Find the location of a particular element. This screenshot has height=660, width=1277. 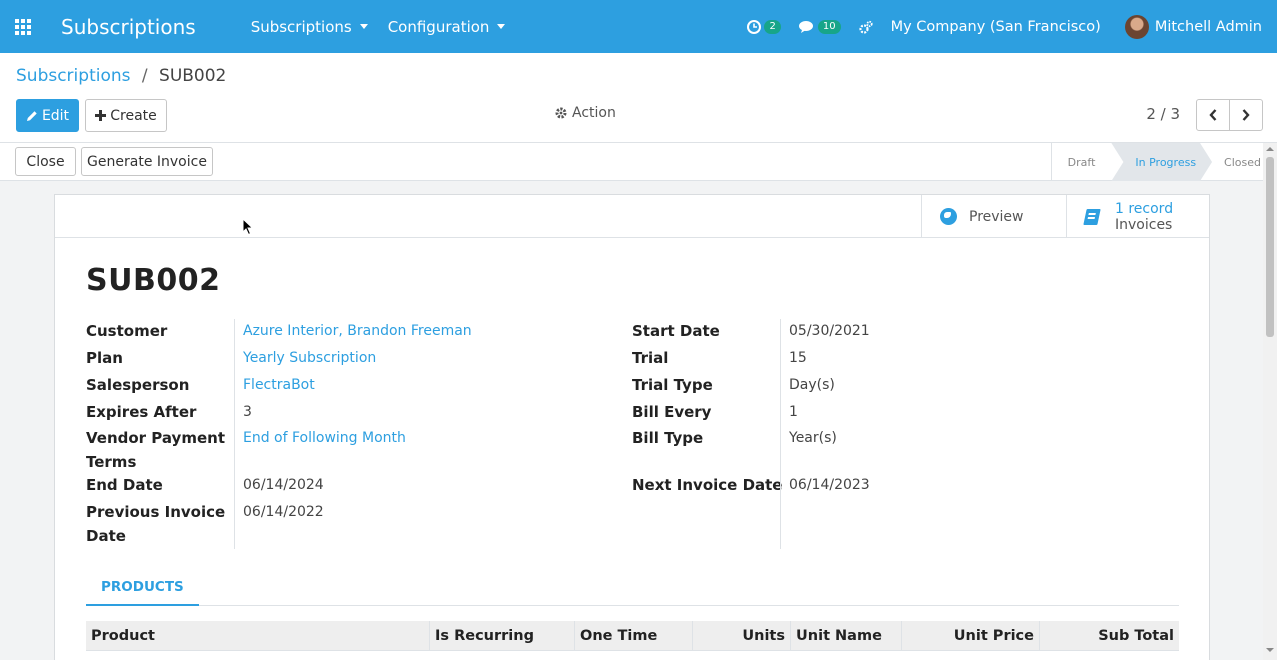

end-date-label: End Date is located at coordinates (124, 485).